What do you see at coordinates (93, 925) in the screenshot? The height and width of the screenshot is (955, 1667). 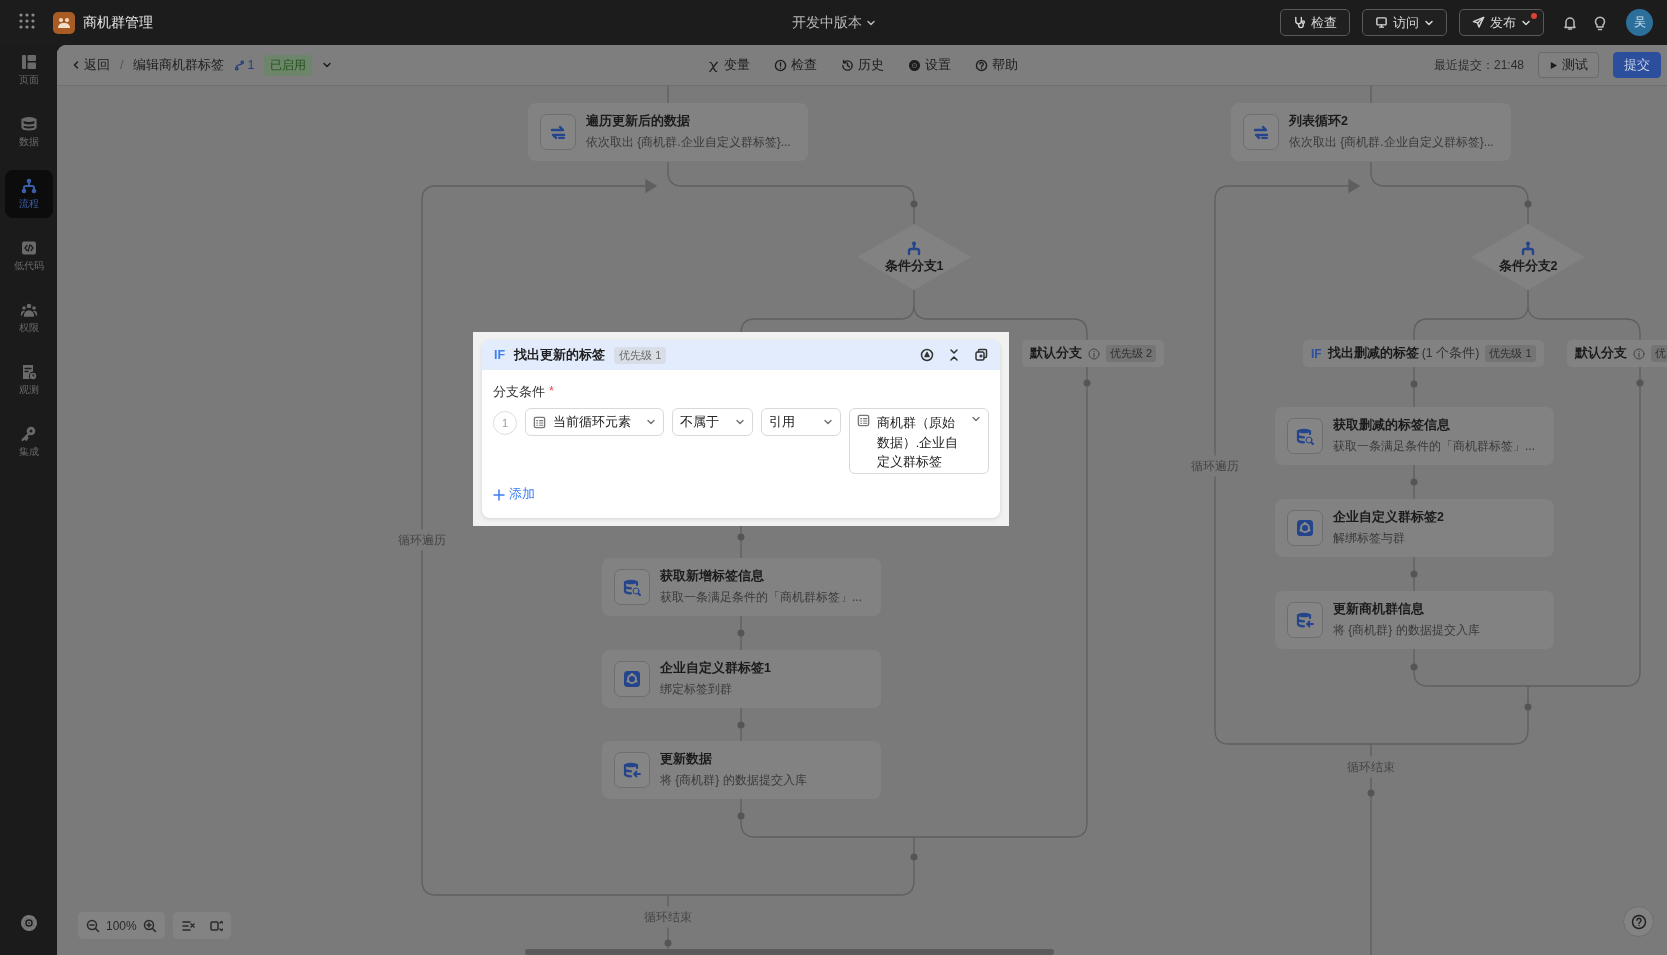 I see `zoom-out-icon` at bounding box center [93, 925].